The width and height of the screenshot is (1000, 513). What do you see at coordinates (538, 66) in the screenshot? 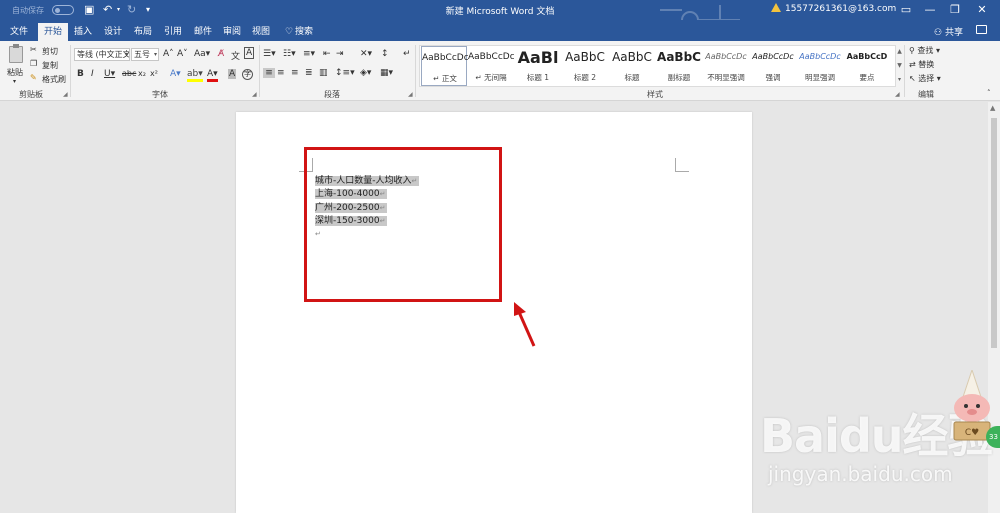
I see `style-heading-1: AaBl 标题 1` at bounding box center [538, 66].